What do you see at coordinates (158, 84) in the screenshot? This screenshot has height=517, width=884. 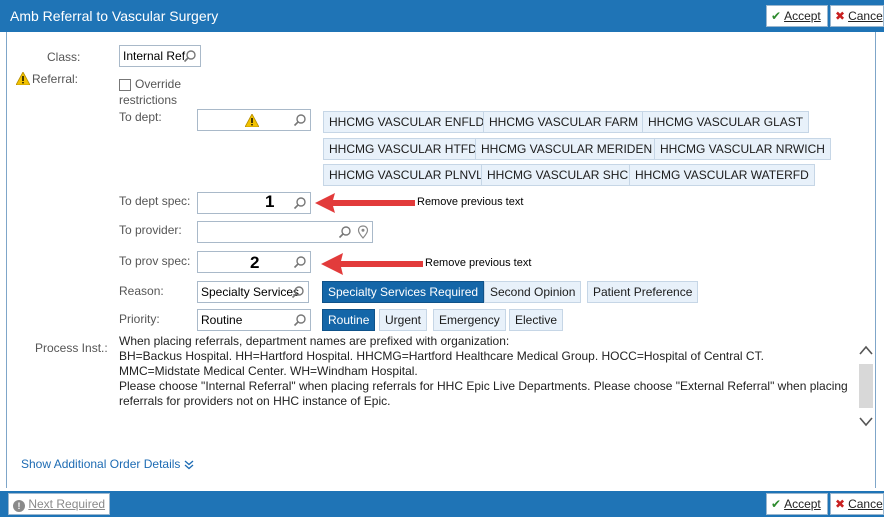 I see `override-label-line1: Override` at bounding box center [158, 84].